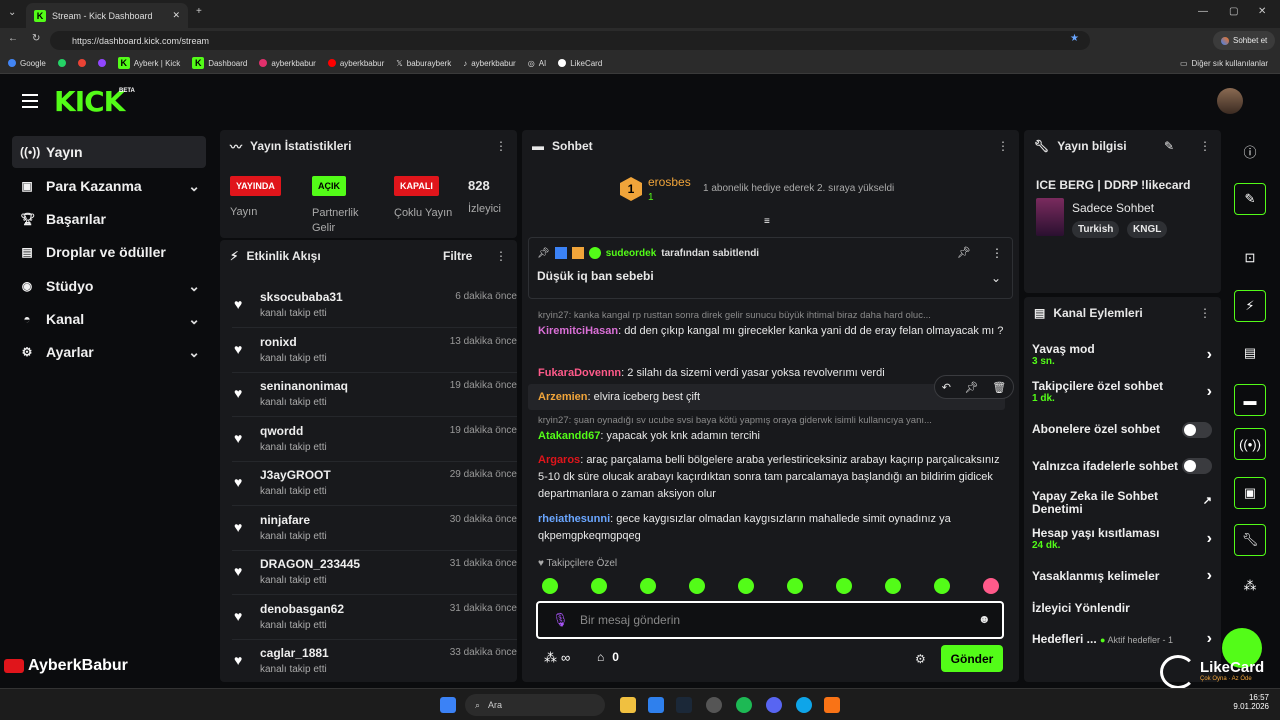 Image resolution: width=1280 pixels, height=720 pixels. What do you see at coordinates (1074, 38) in the screenshot?
I see `favorite-star-icon: ★` at bounding box center [1074, 38].